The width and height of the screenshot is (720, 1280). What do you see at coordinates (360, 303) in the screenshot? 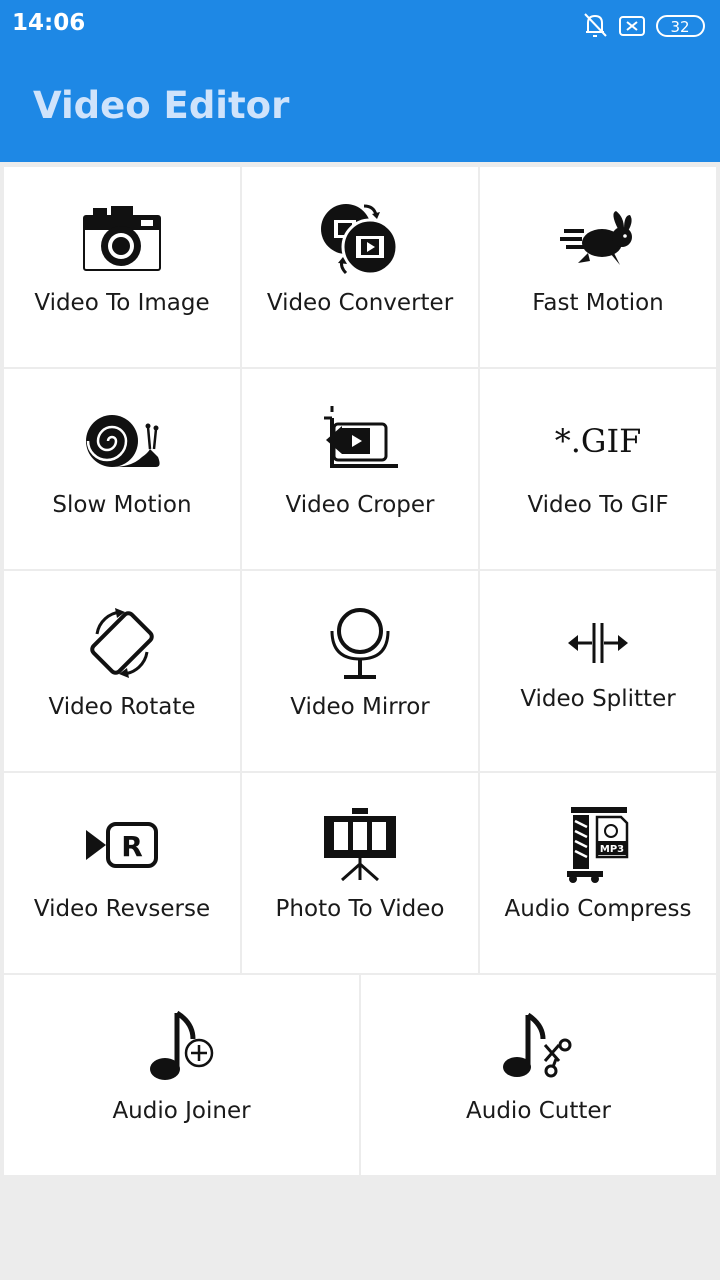
I see `tile-label: Video Converter` at bounding box center [360, 303].